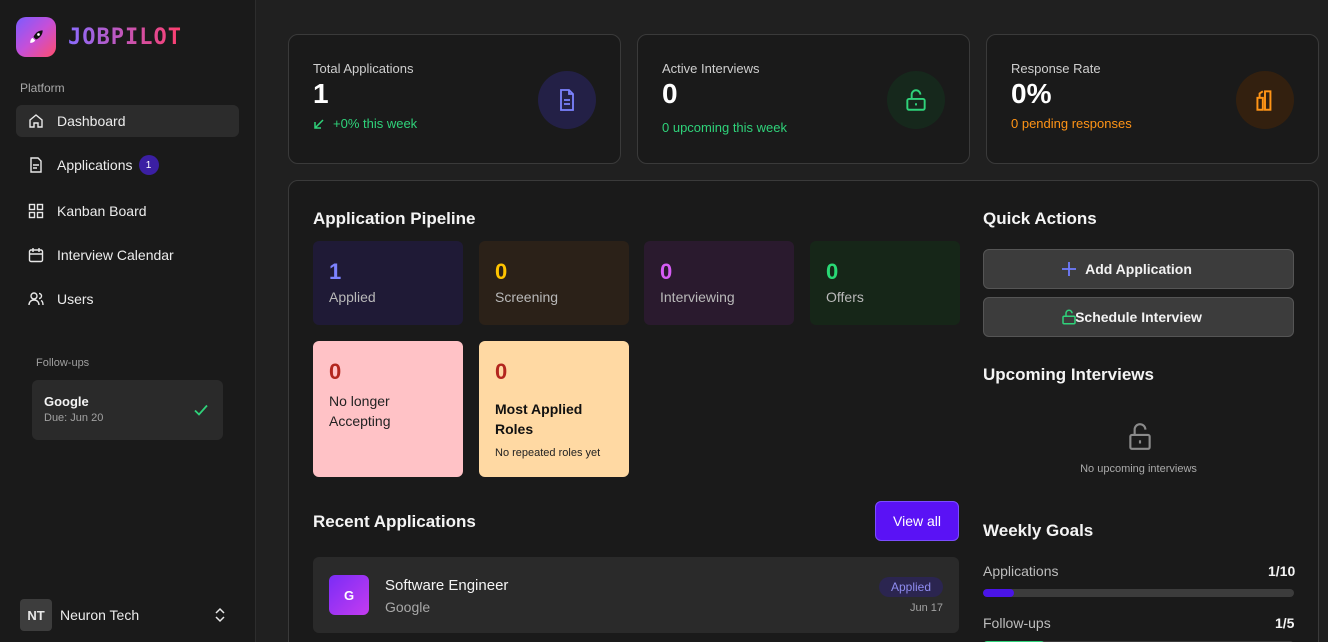 The height and width of the screenshot is (642, 1328). I want to click on no-longer-accepting-card: 0 No longer Accepting, so click(388, 409).